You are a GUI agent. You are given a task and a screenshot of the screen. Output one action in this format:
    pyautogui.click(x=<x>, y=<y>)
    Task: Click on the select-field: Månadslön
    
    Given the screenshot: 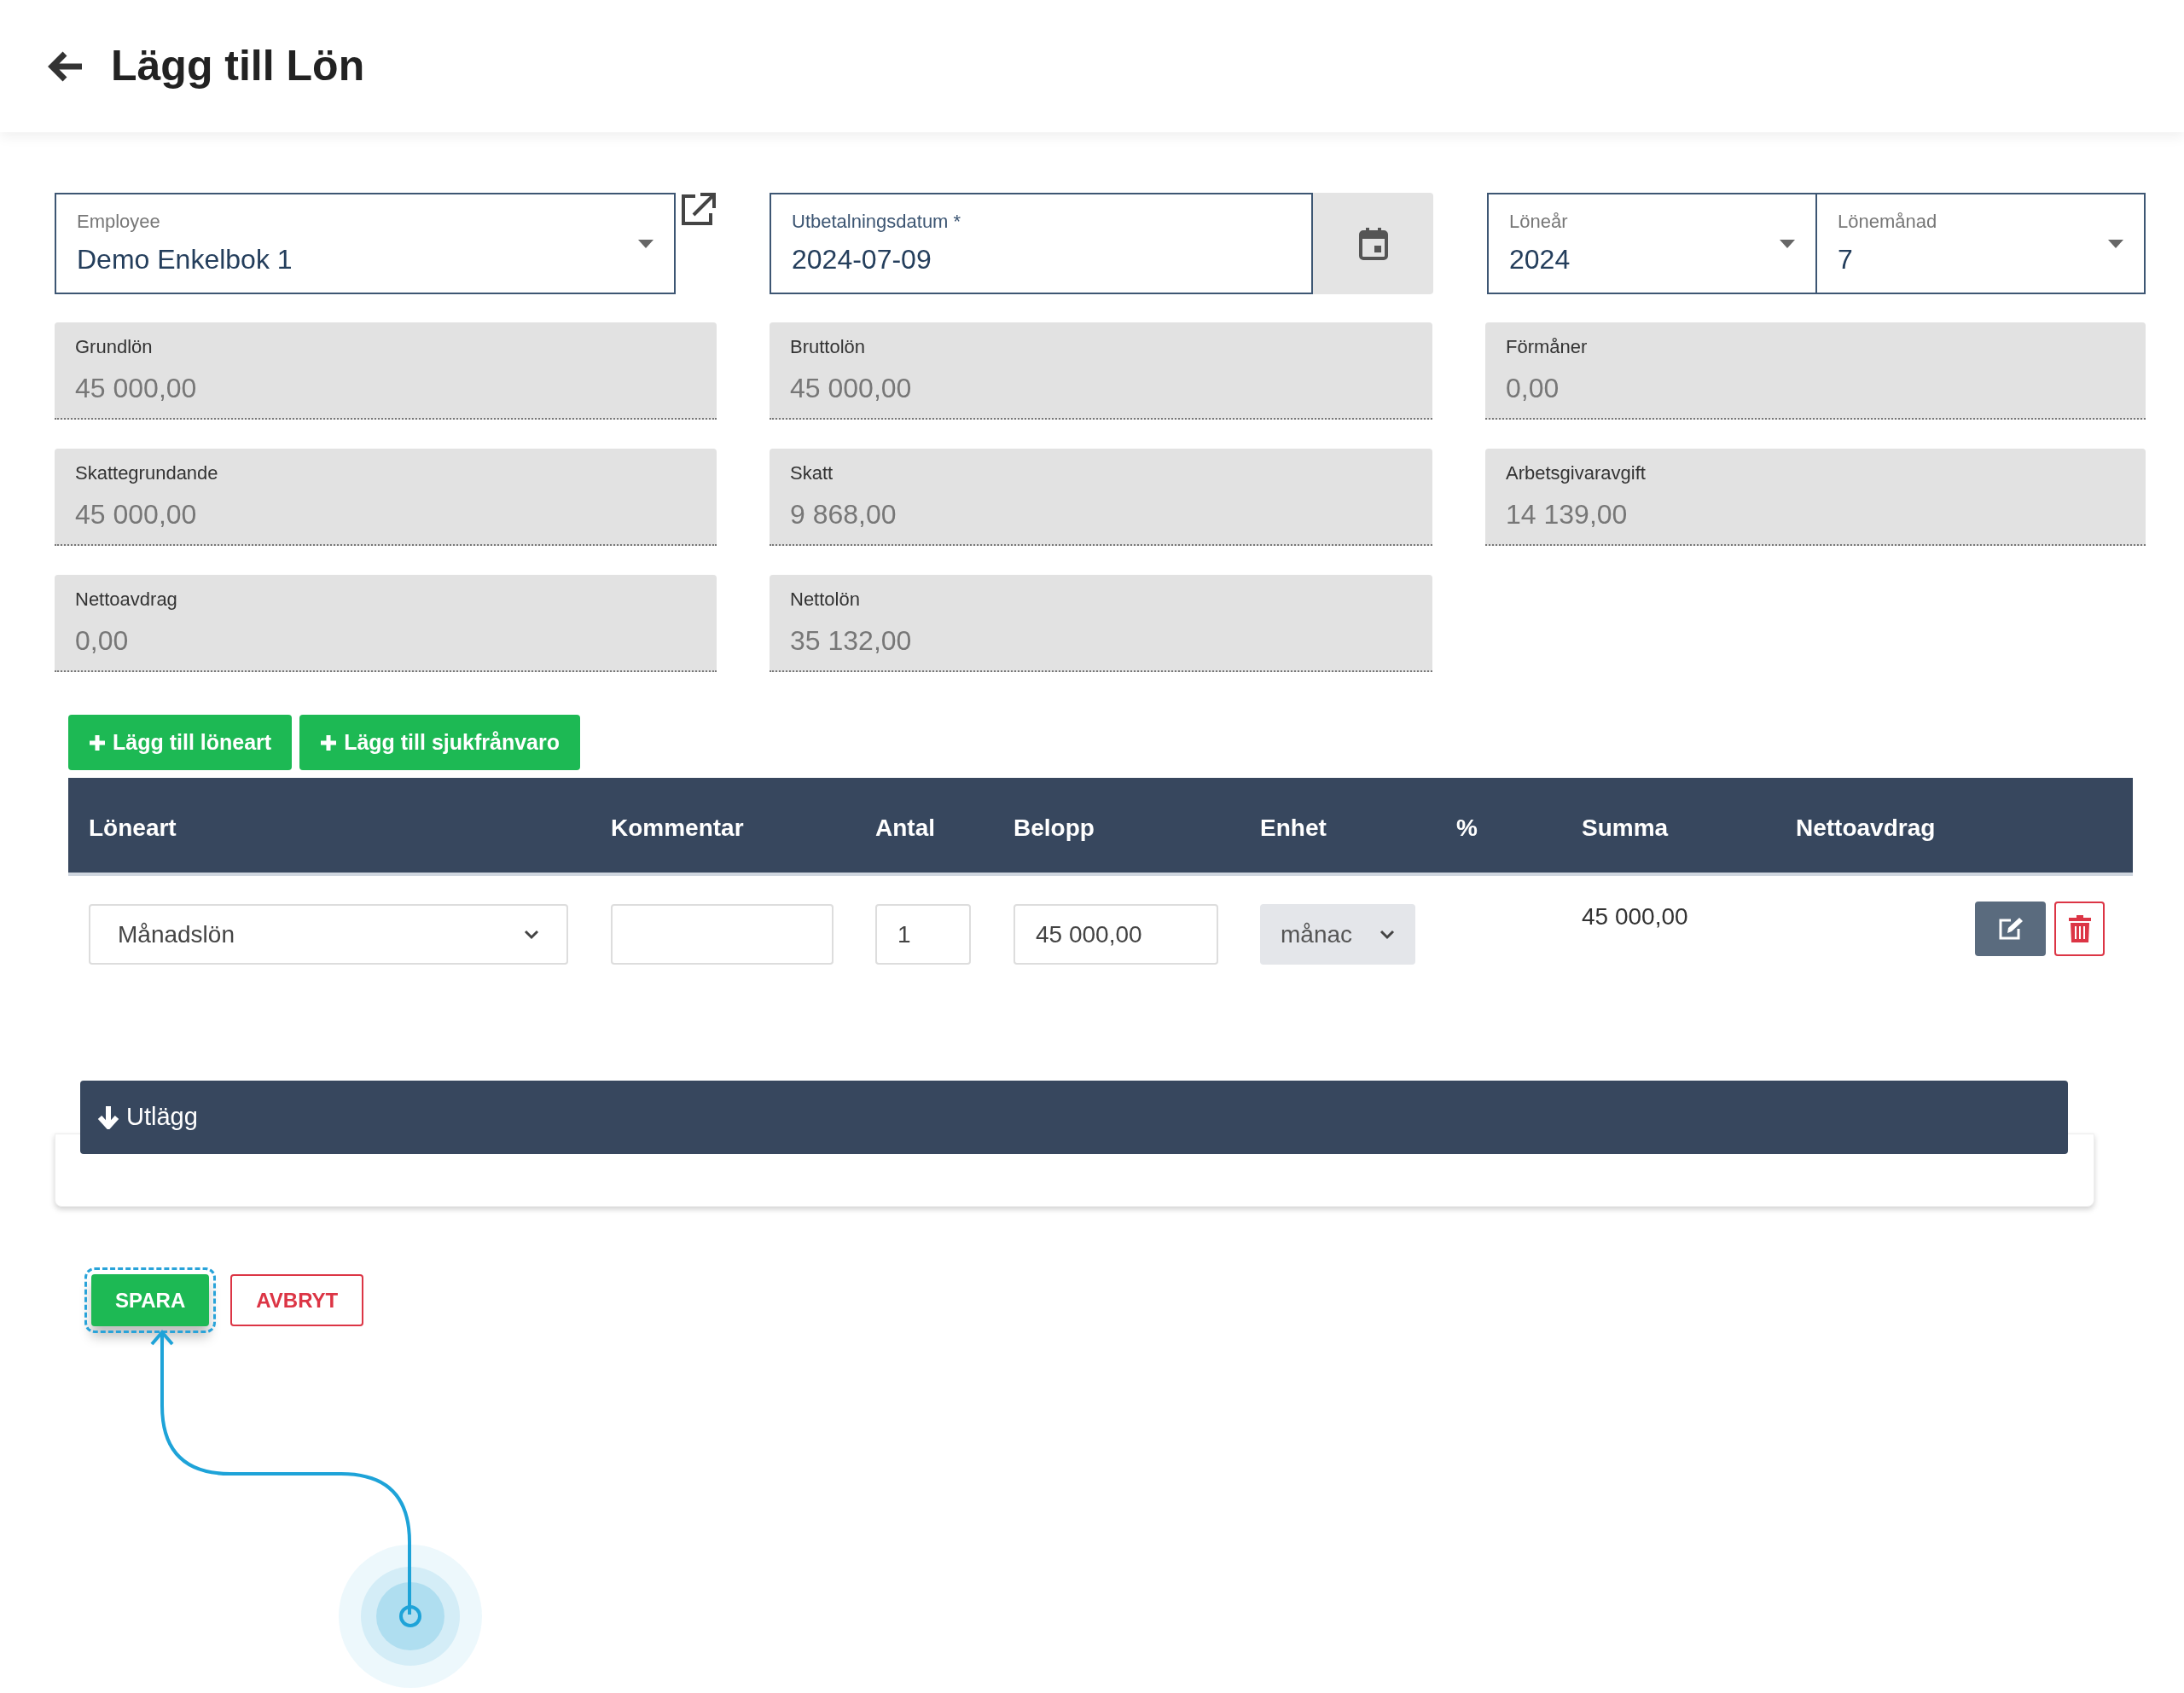 What is the action you would take?
    pyautogui.click(x=328, y=934)
    